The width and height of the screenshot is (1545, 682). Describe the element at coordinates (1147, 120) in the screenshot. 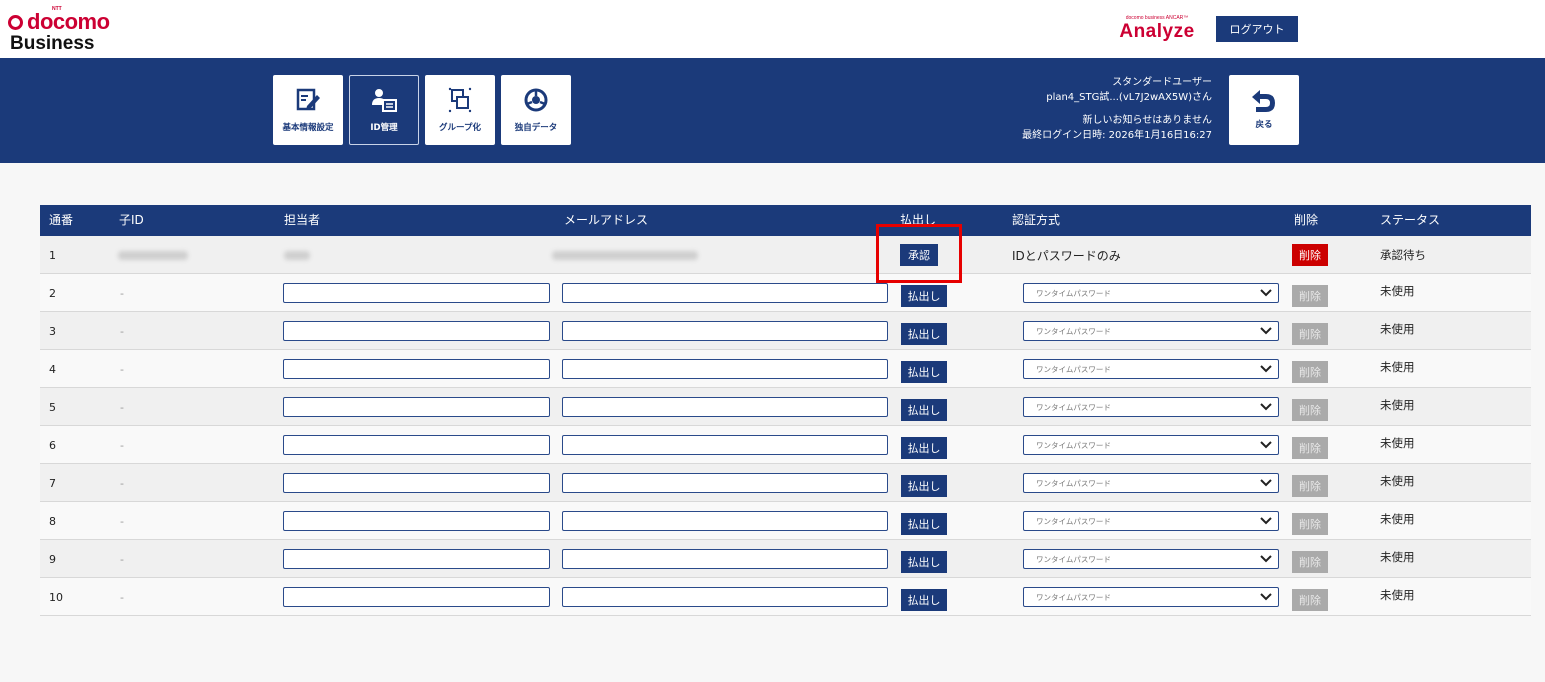

I see `notice-text: 新しいお知らせはありません` at that location.